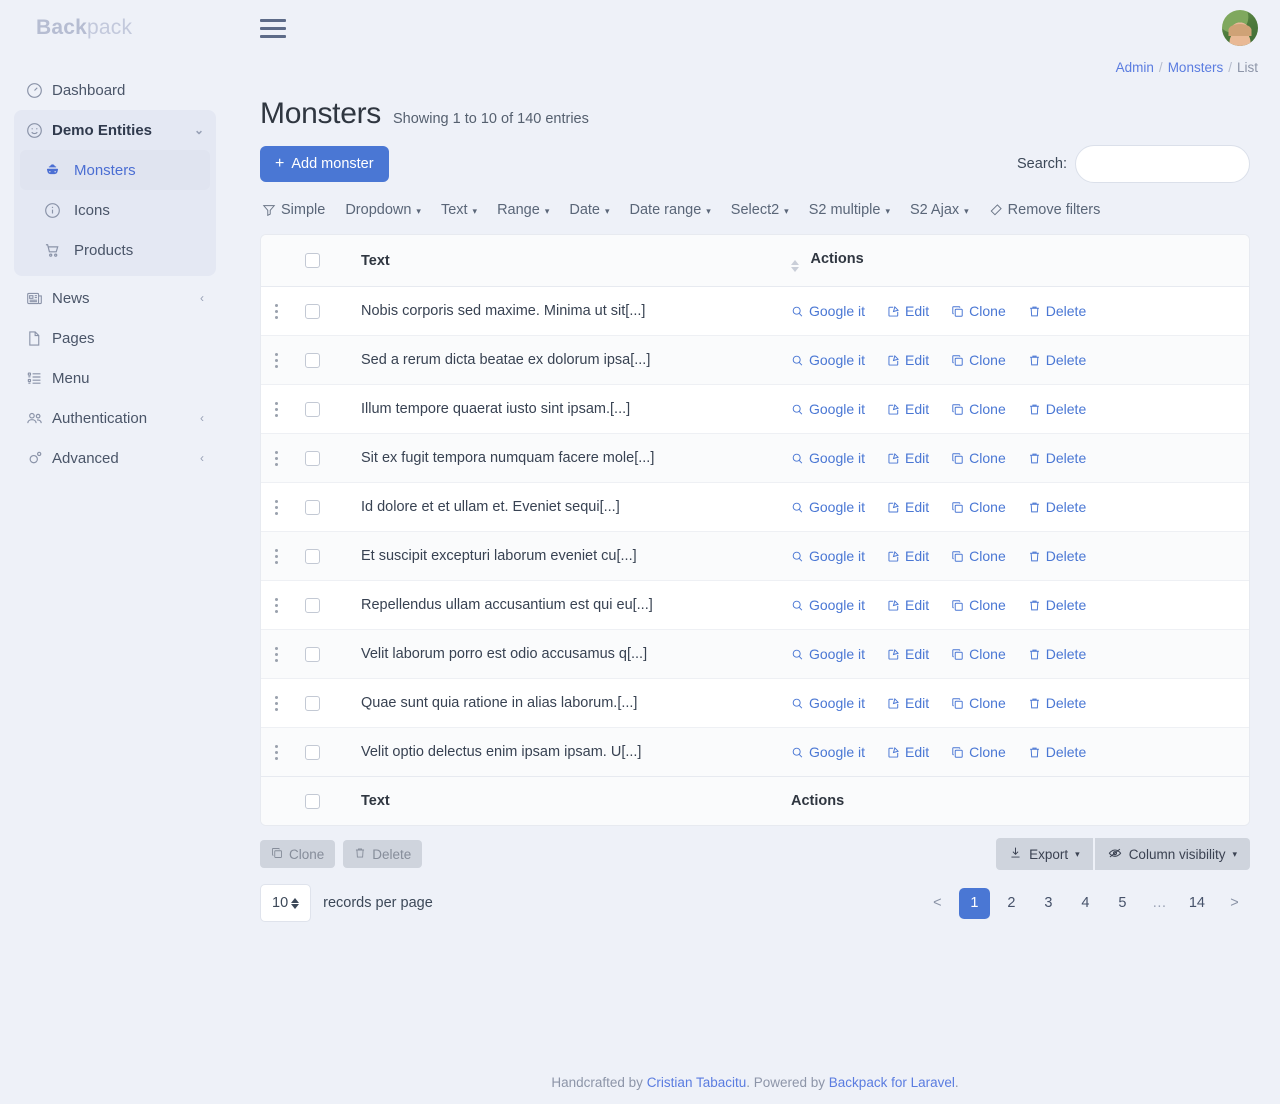 This screenshot has height=1104, width=1280. I want to click on column-visibility-button: Column visibility ▾, so click(1172, 854).